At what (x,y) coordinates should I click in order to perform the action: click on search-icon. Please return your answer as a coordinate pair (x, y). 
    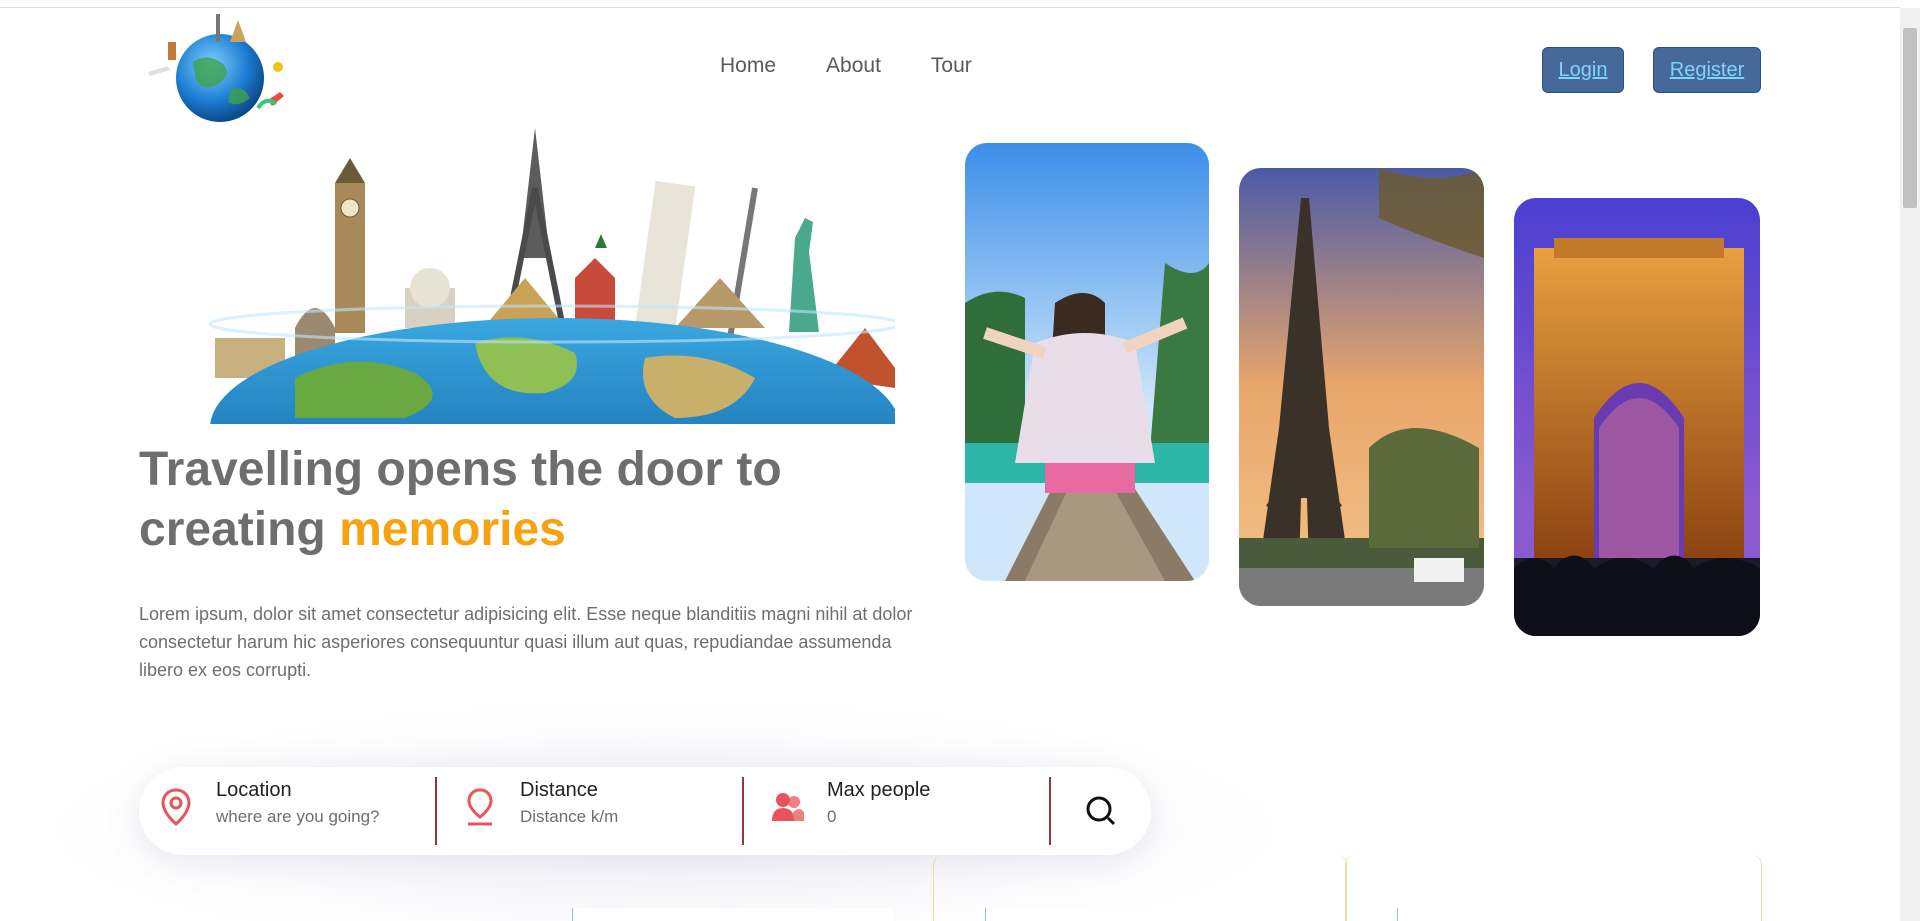
    Looking at the image, I should click on (1101, 811).